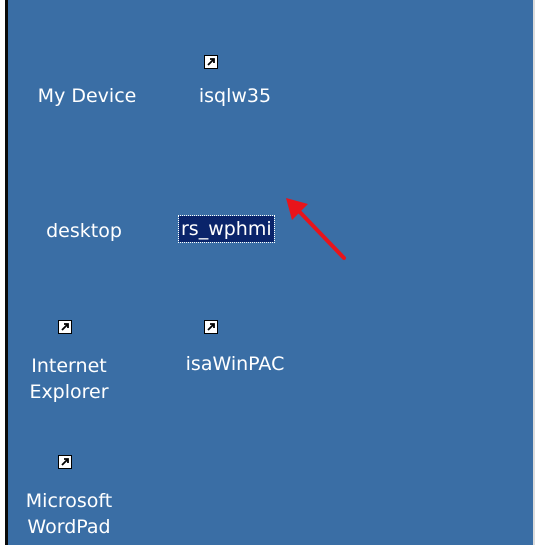 The image size is (535, 545). Describe the element at coordinates (235, 364) in the screenshot. I see `desktop-icon-label: isaWinPAC` at that location.